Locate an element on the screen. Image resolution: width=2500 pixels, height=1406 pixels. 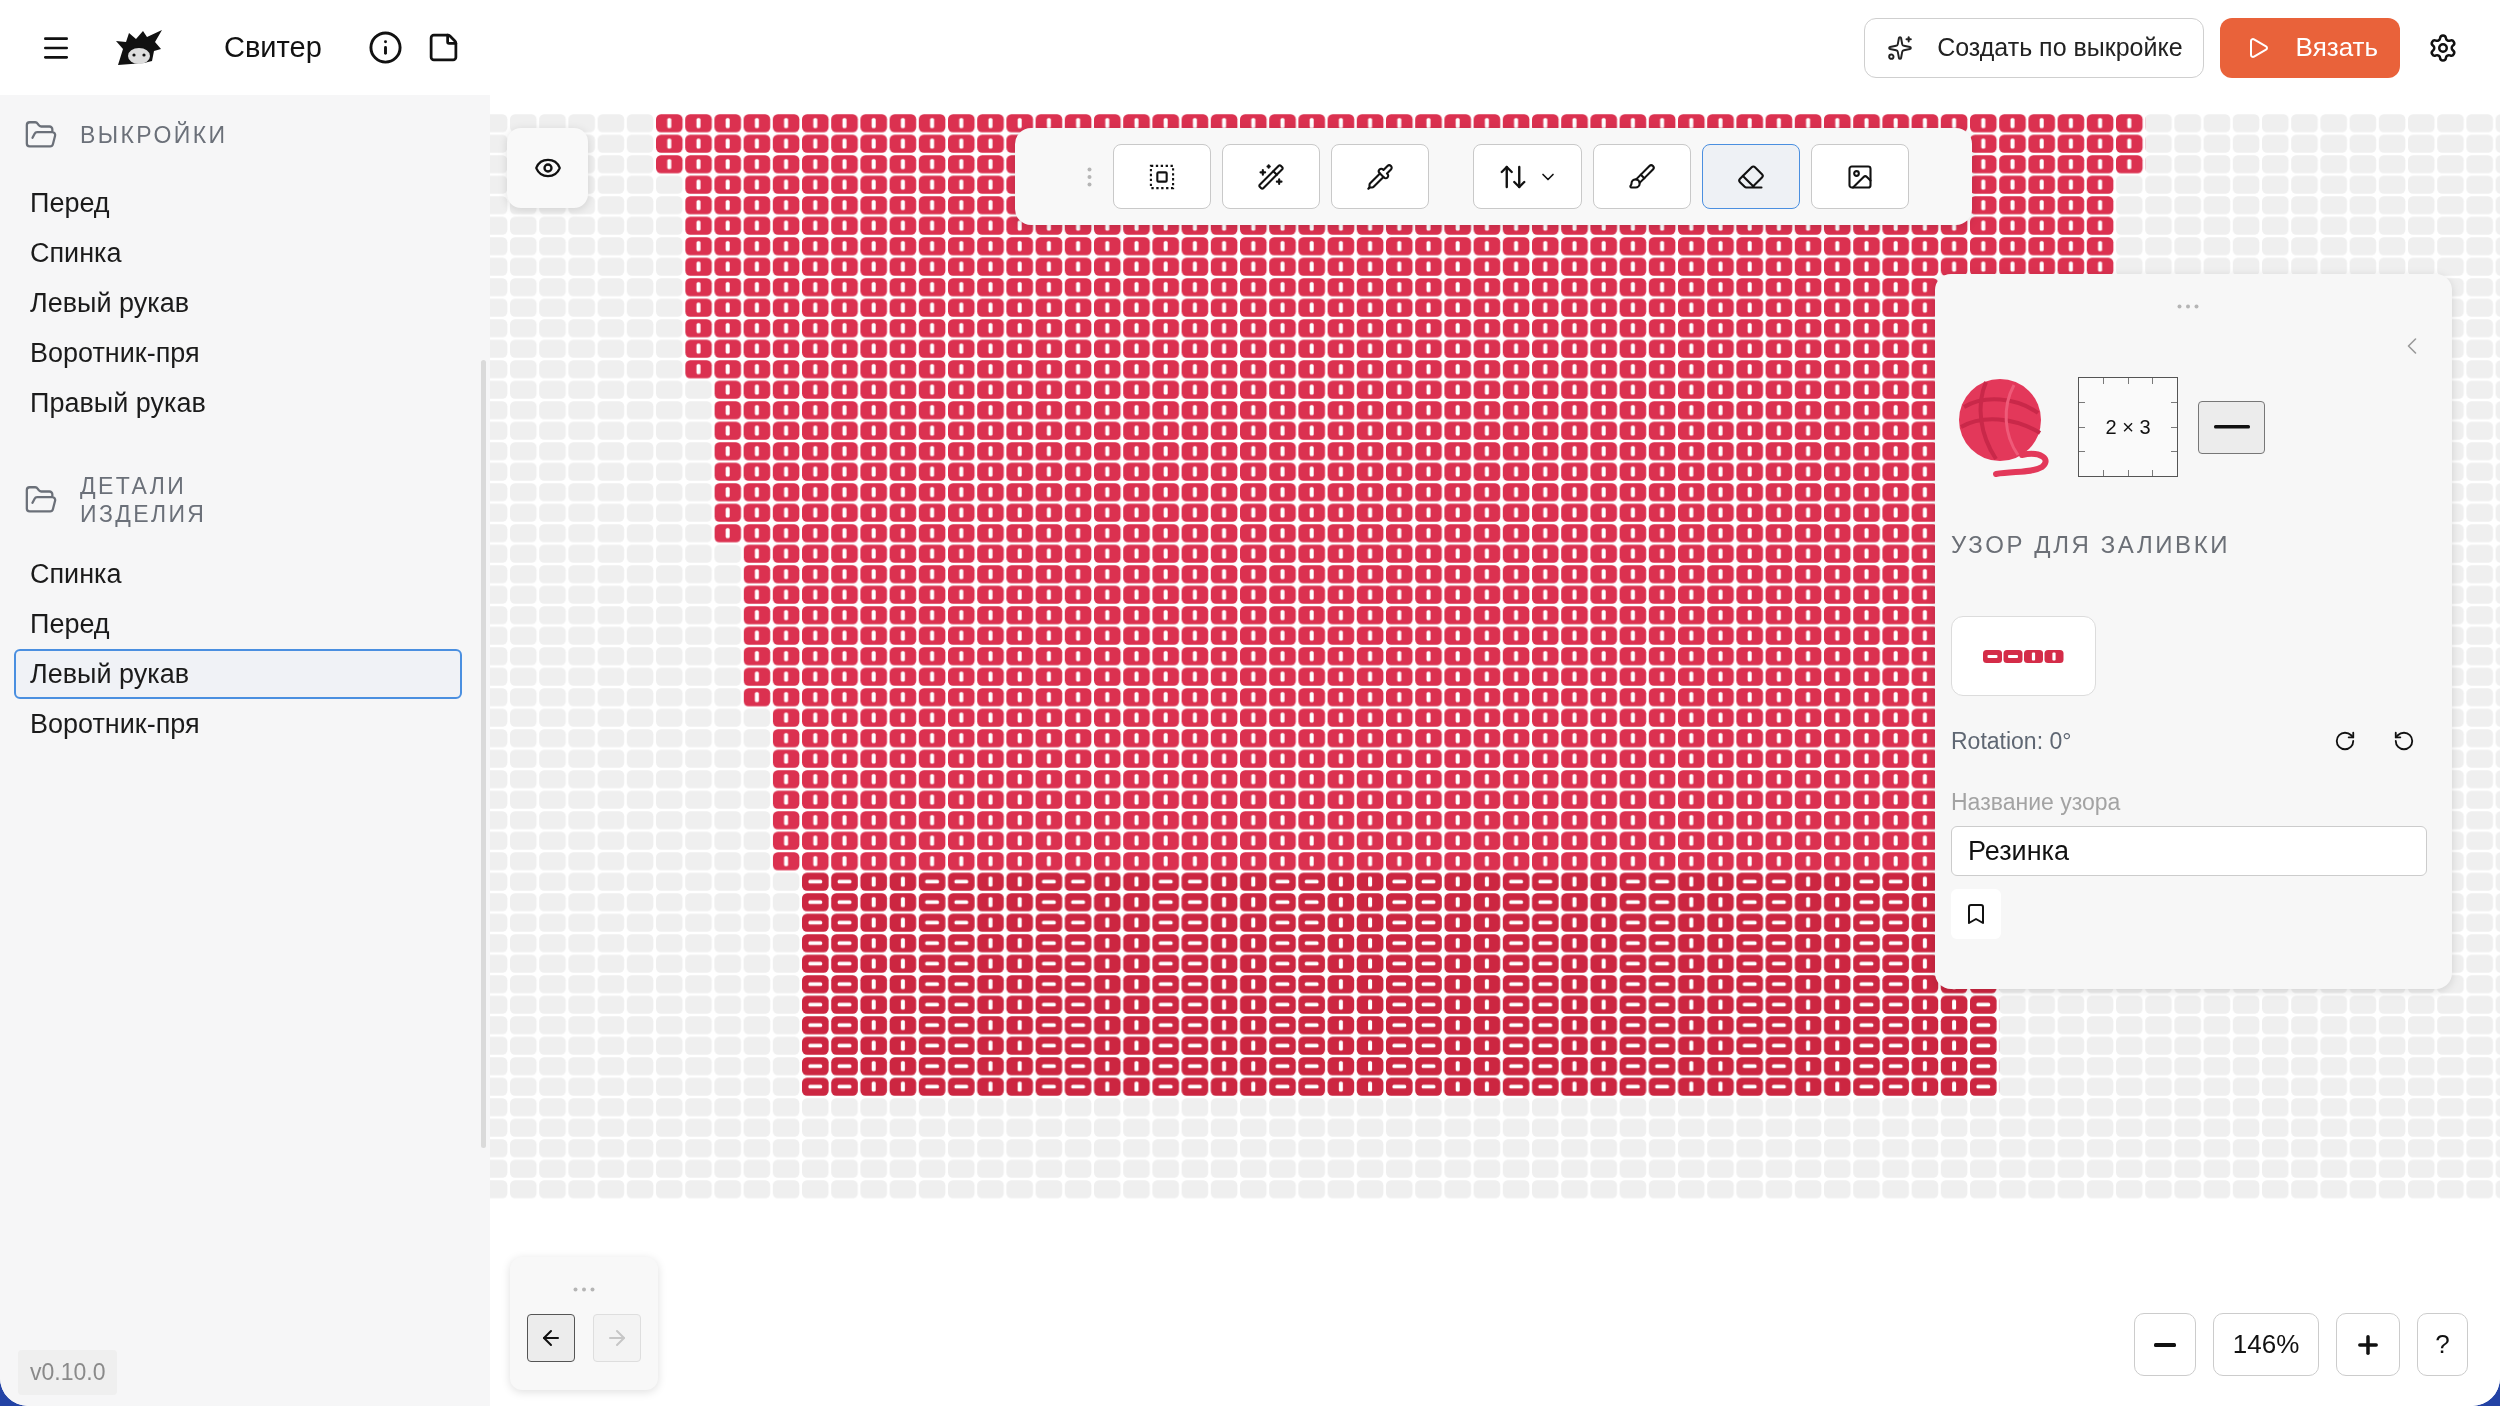
settings-icon is located at coordinates (2443, 47).